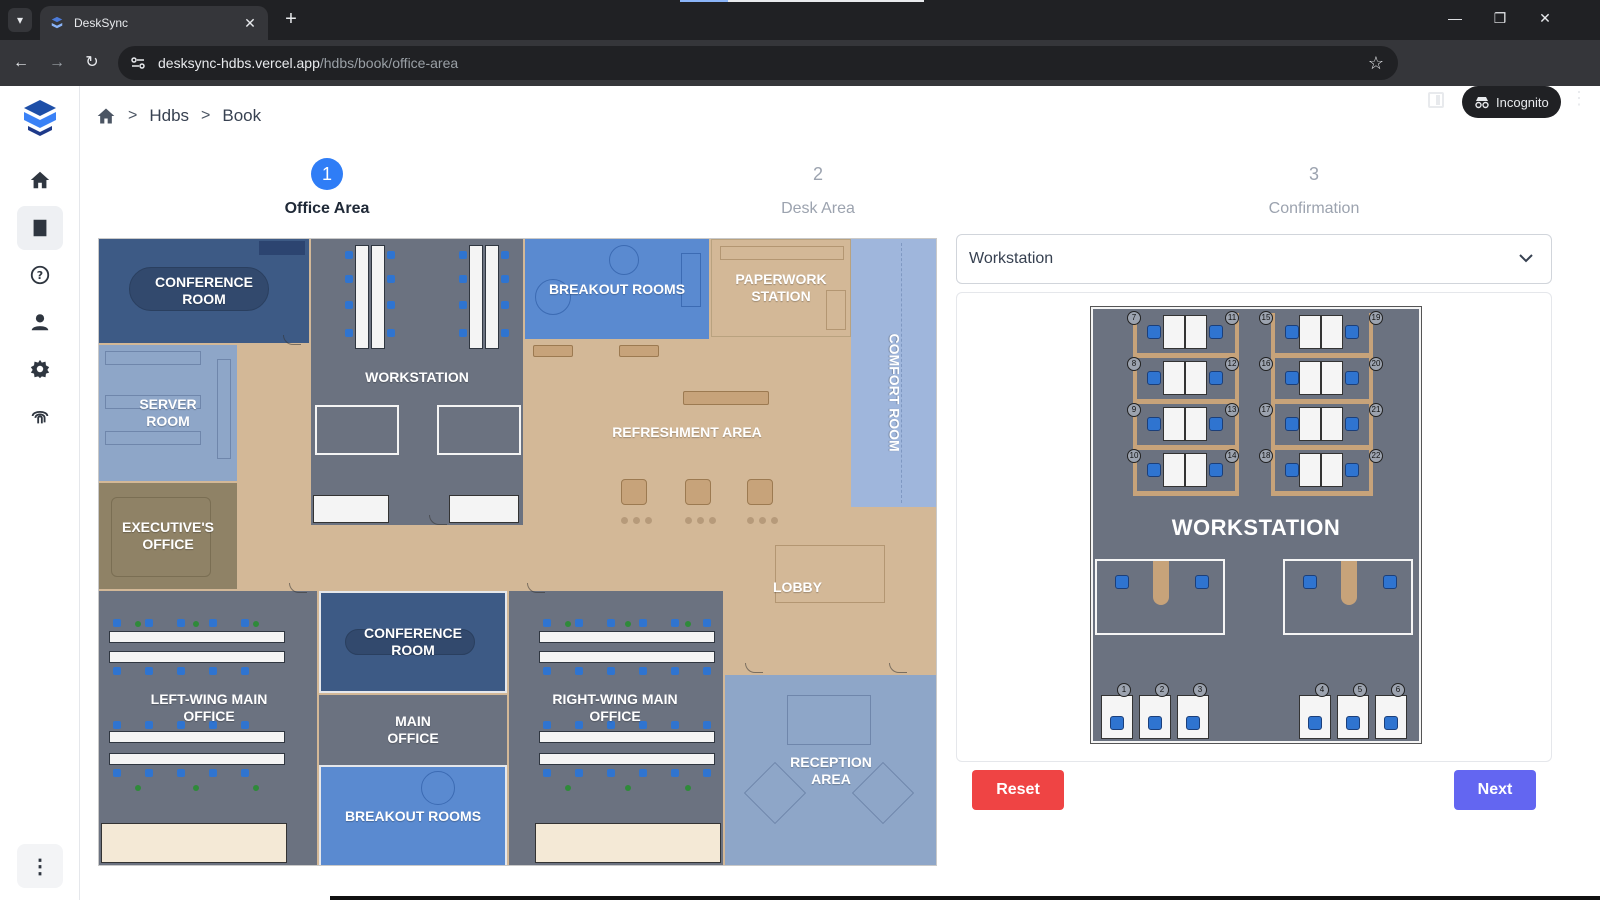 The width and height of the screenshot is (1600, 900). What do you see at coordinates (57, 63) in the screenshot?
I see `forward-icon: →` at bounding box center [57, 63].